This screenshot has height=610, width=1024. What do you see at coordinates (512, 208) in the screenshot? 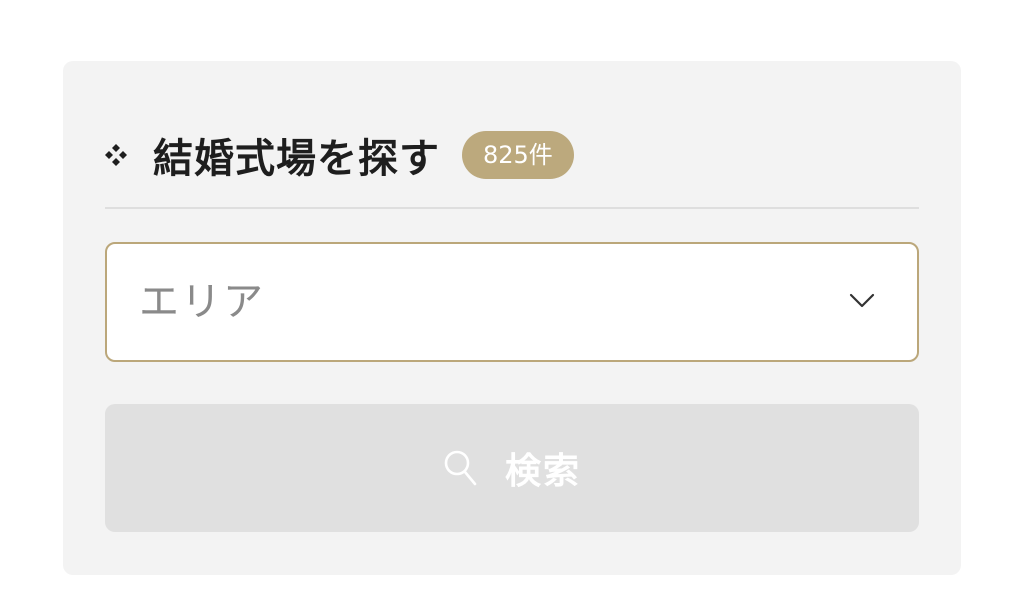
I see `header-divider` at bounding box center [512, 208].